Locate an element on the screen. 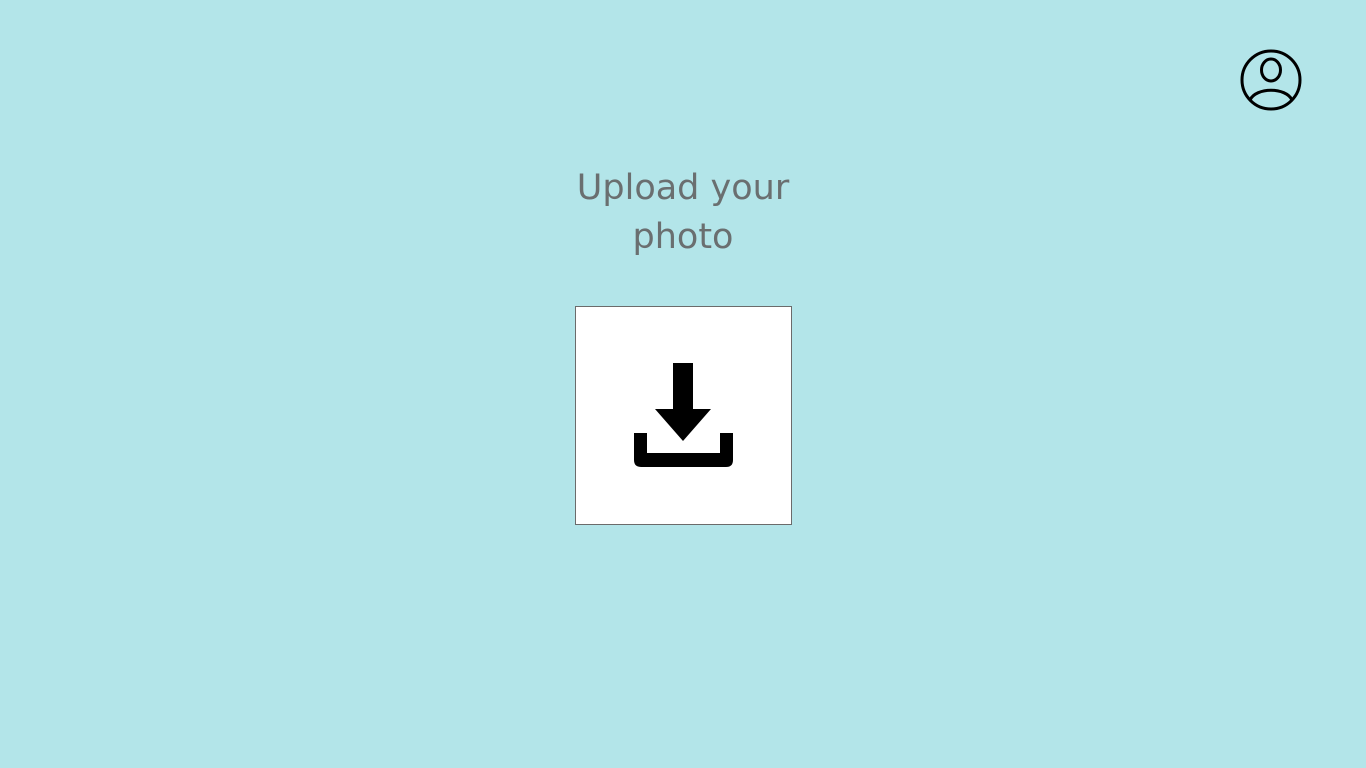 This screenshot has height=768, width=1366. page-title-line2: photo is located at coordinates (683, 237).